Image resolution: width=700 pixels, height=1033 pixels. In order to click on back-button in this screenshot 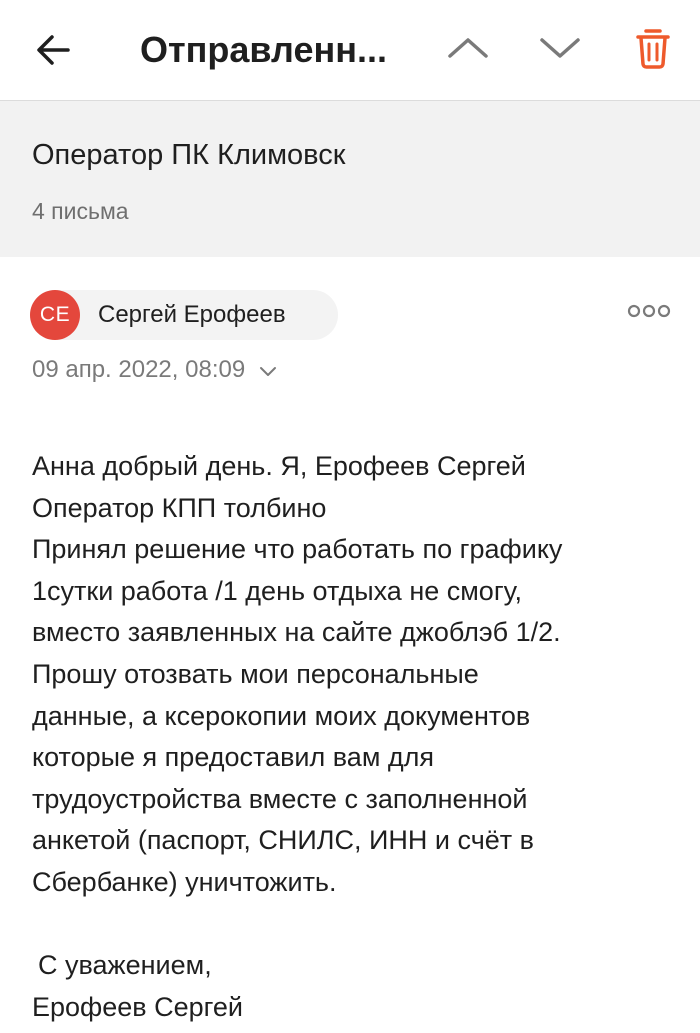, I will do `click(54, 50)`.